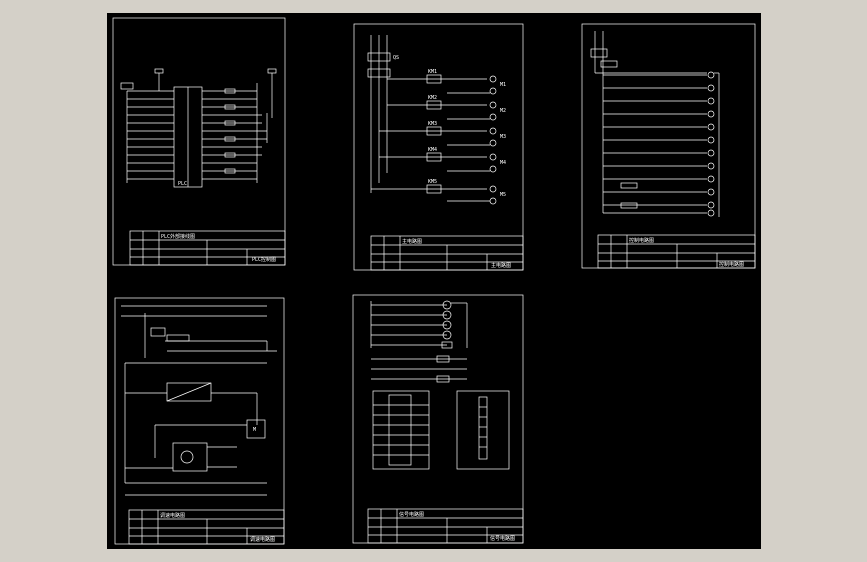 This screenshot has height=562, width=867. Describe the element at coordinates (190, 457) in the screenshot. I see `speed-potentiometer-block` at that location.